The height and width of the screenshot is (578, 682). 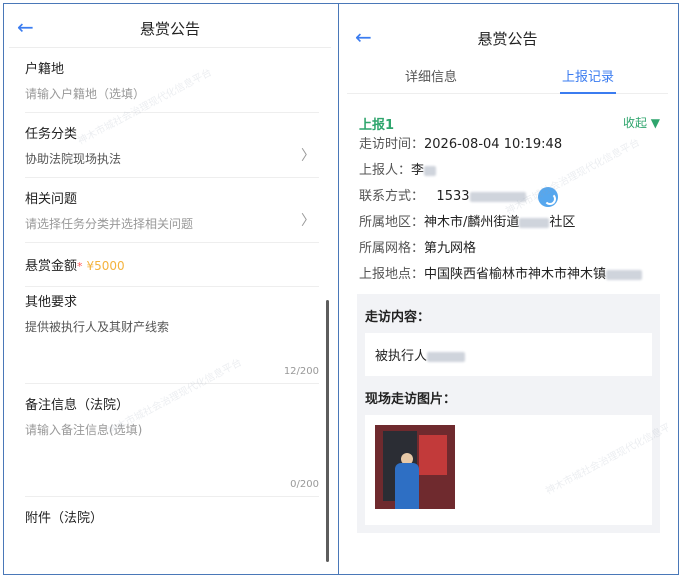 I want to click on grid-label: 所属网格：, so click(x=392, y=248).